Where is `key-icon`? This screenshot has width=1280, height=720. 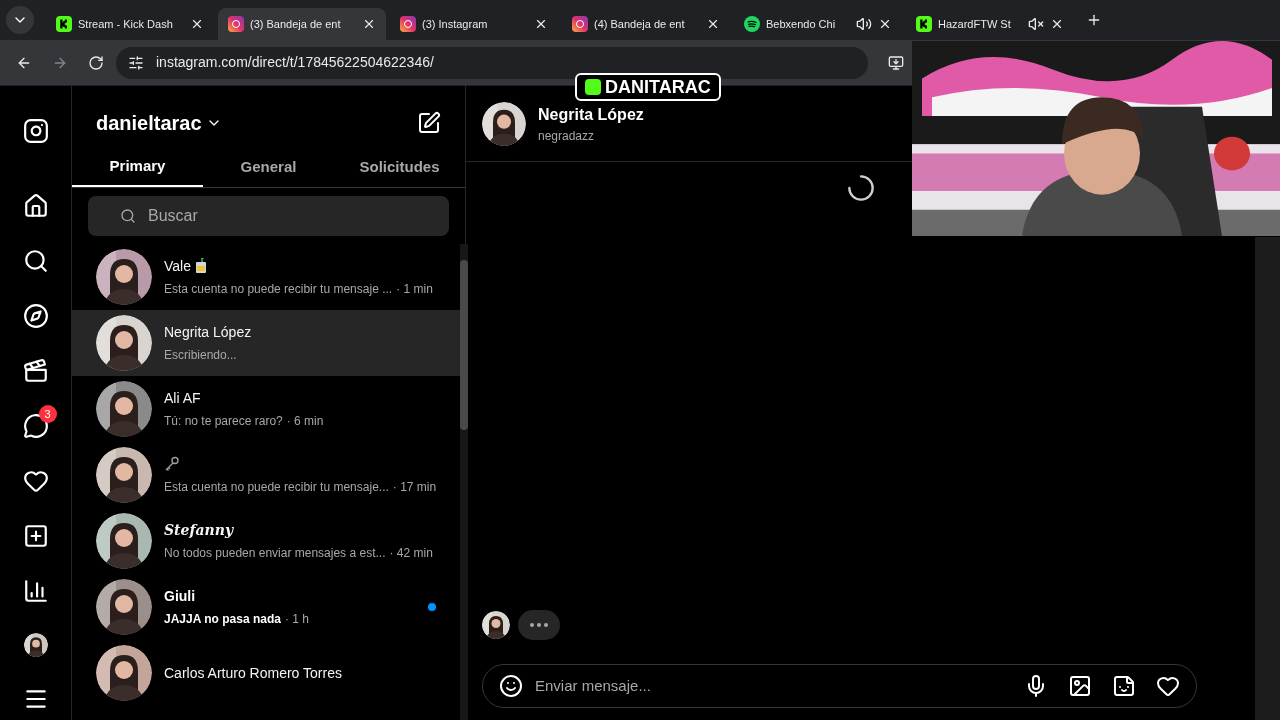 key-icon is located at coordinates (172, 464).